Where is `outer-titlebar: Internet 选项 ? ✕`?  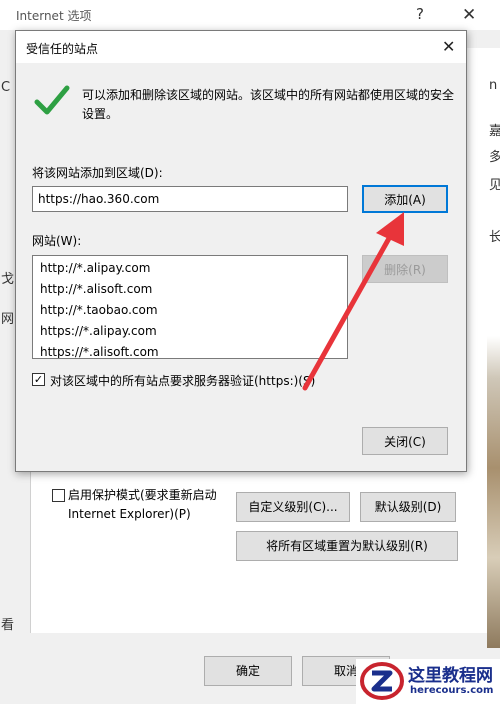 outer-titlebar: Internet 选项 ? ✕ is located at coordinates (250, 15).